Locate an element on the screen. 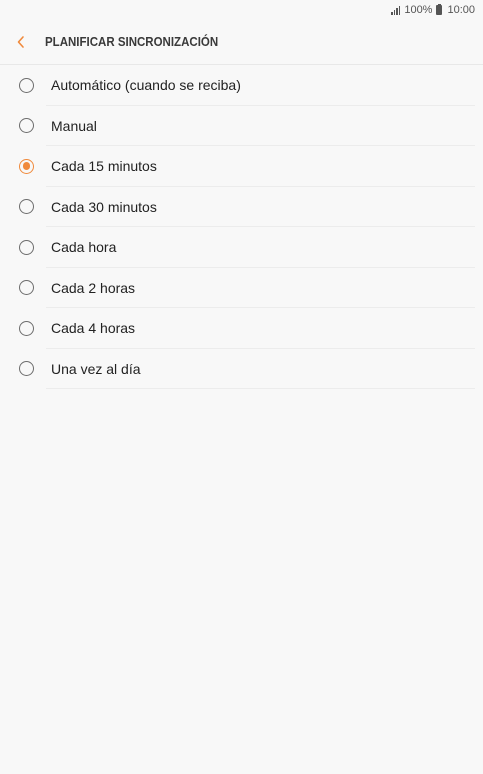  option-label: Una vez al día is located at coordinates (96, 368).